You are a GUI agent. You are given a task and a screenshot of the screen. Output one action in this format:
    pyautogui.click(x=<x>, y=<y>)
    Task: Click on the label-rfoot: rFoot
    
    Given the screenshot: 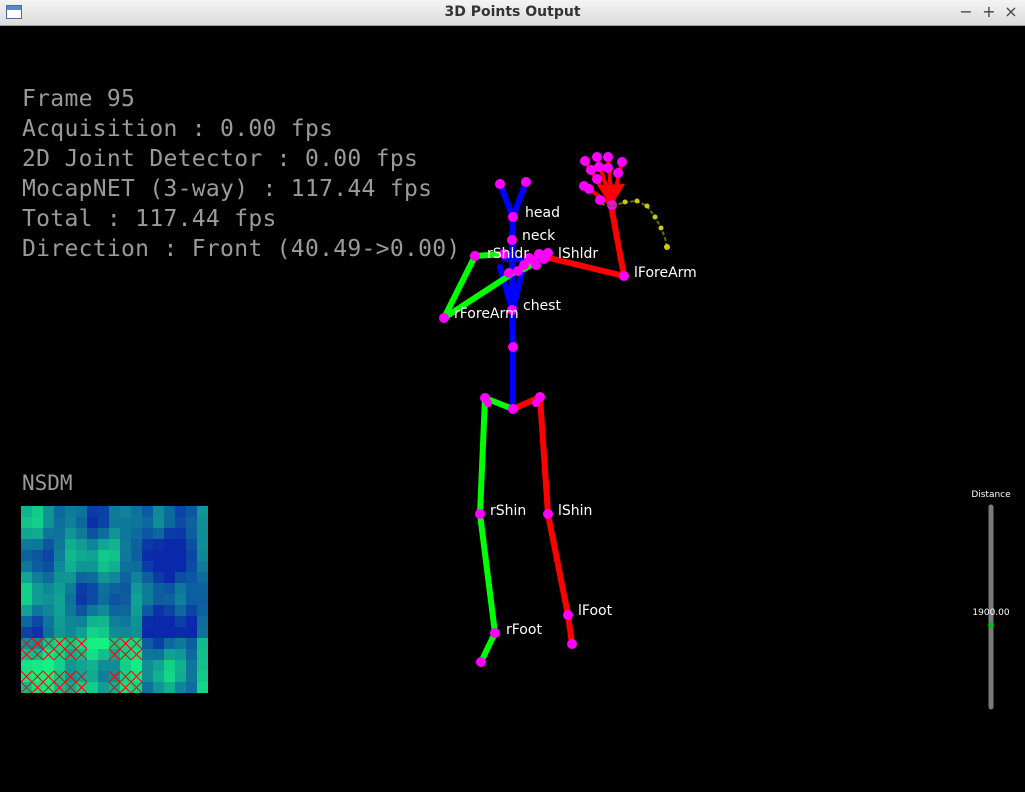 What is the action you would take?
    pyautogui.click(x=524, y=630)
    